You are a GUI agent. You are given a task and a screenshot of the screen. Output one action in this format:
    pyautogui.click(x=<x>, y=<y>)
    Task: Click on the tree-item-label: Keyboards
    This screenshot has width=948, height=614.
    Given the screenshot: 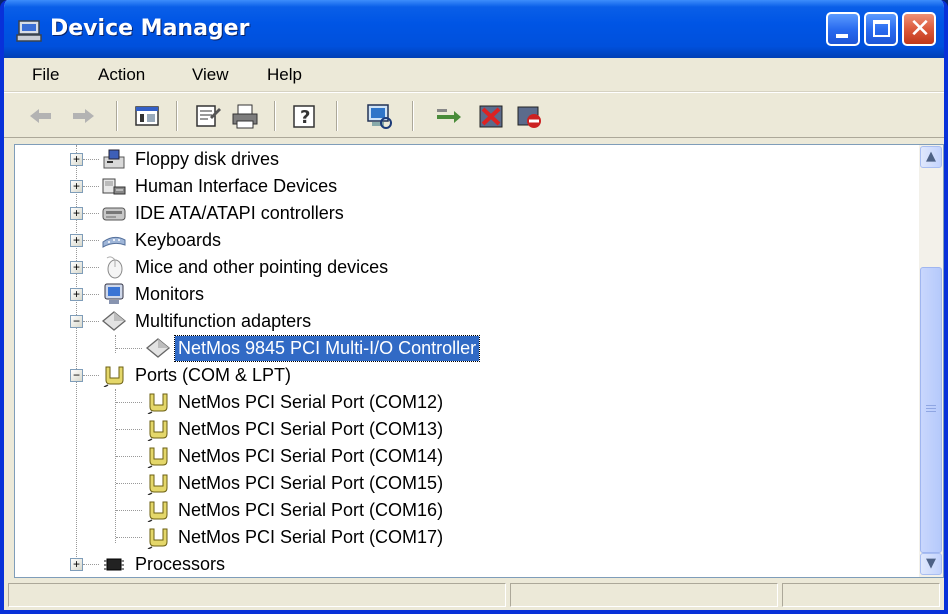 What is the action you would take?
    pyautogui.click(x=178, y=240)
    